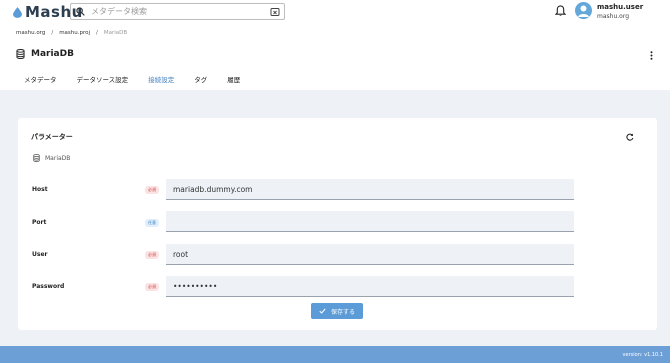 Image resolution: width=670 pixels, height=363 pixels. I want to click on user-icon, so click(583, 11).